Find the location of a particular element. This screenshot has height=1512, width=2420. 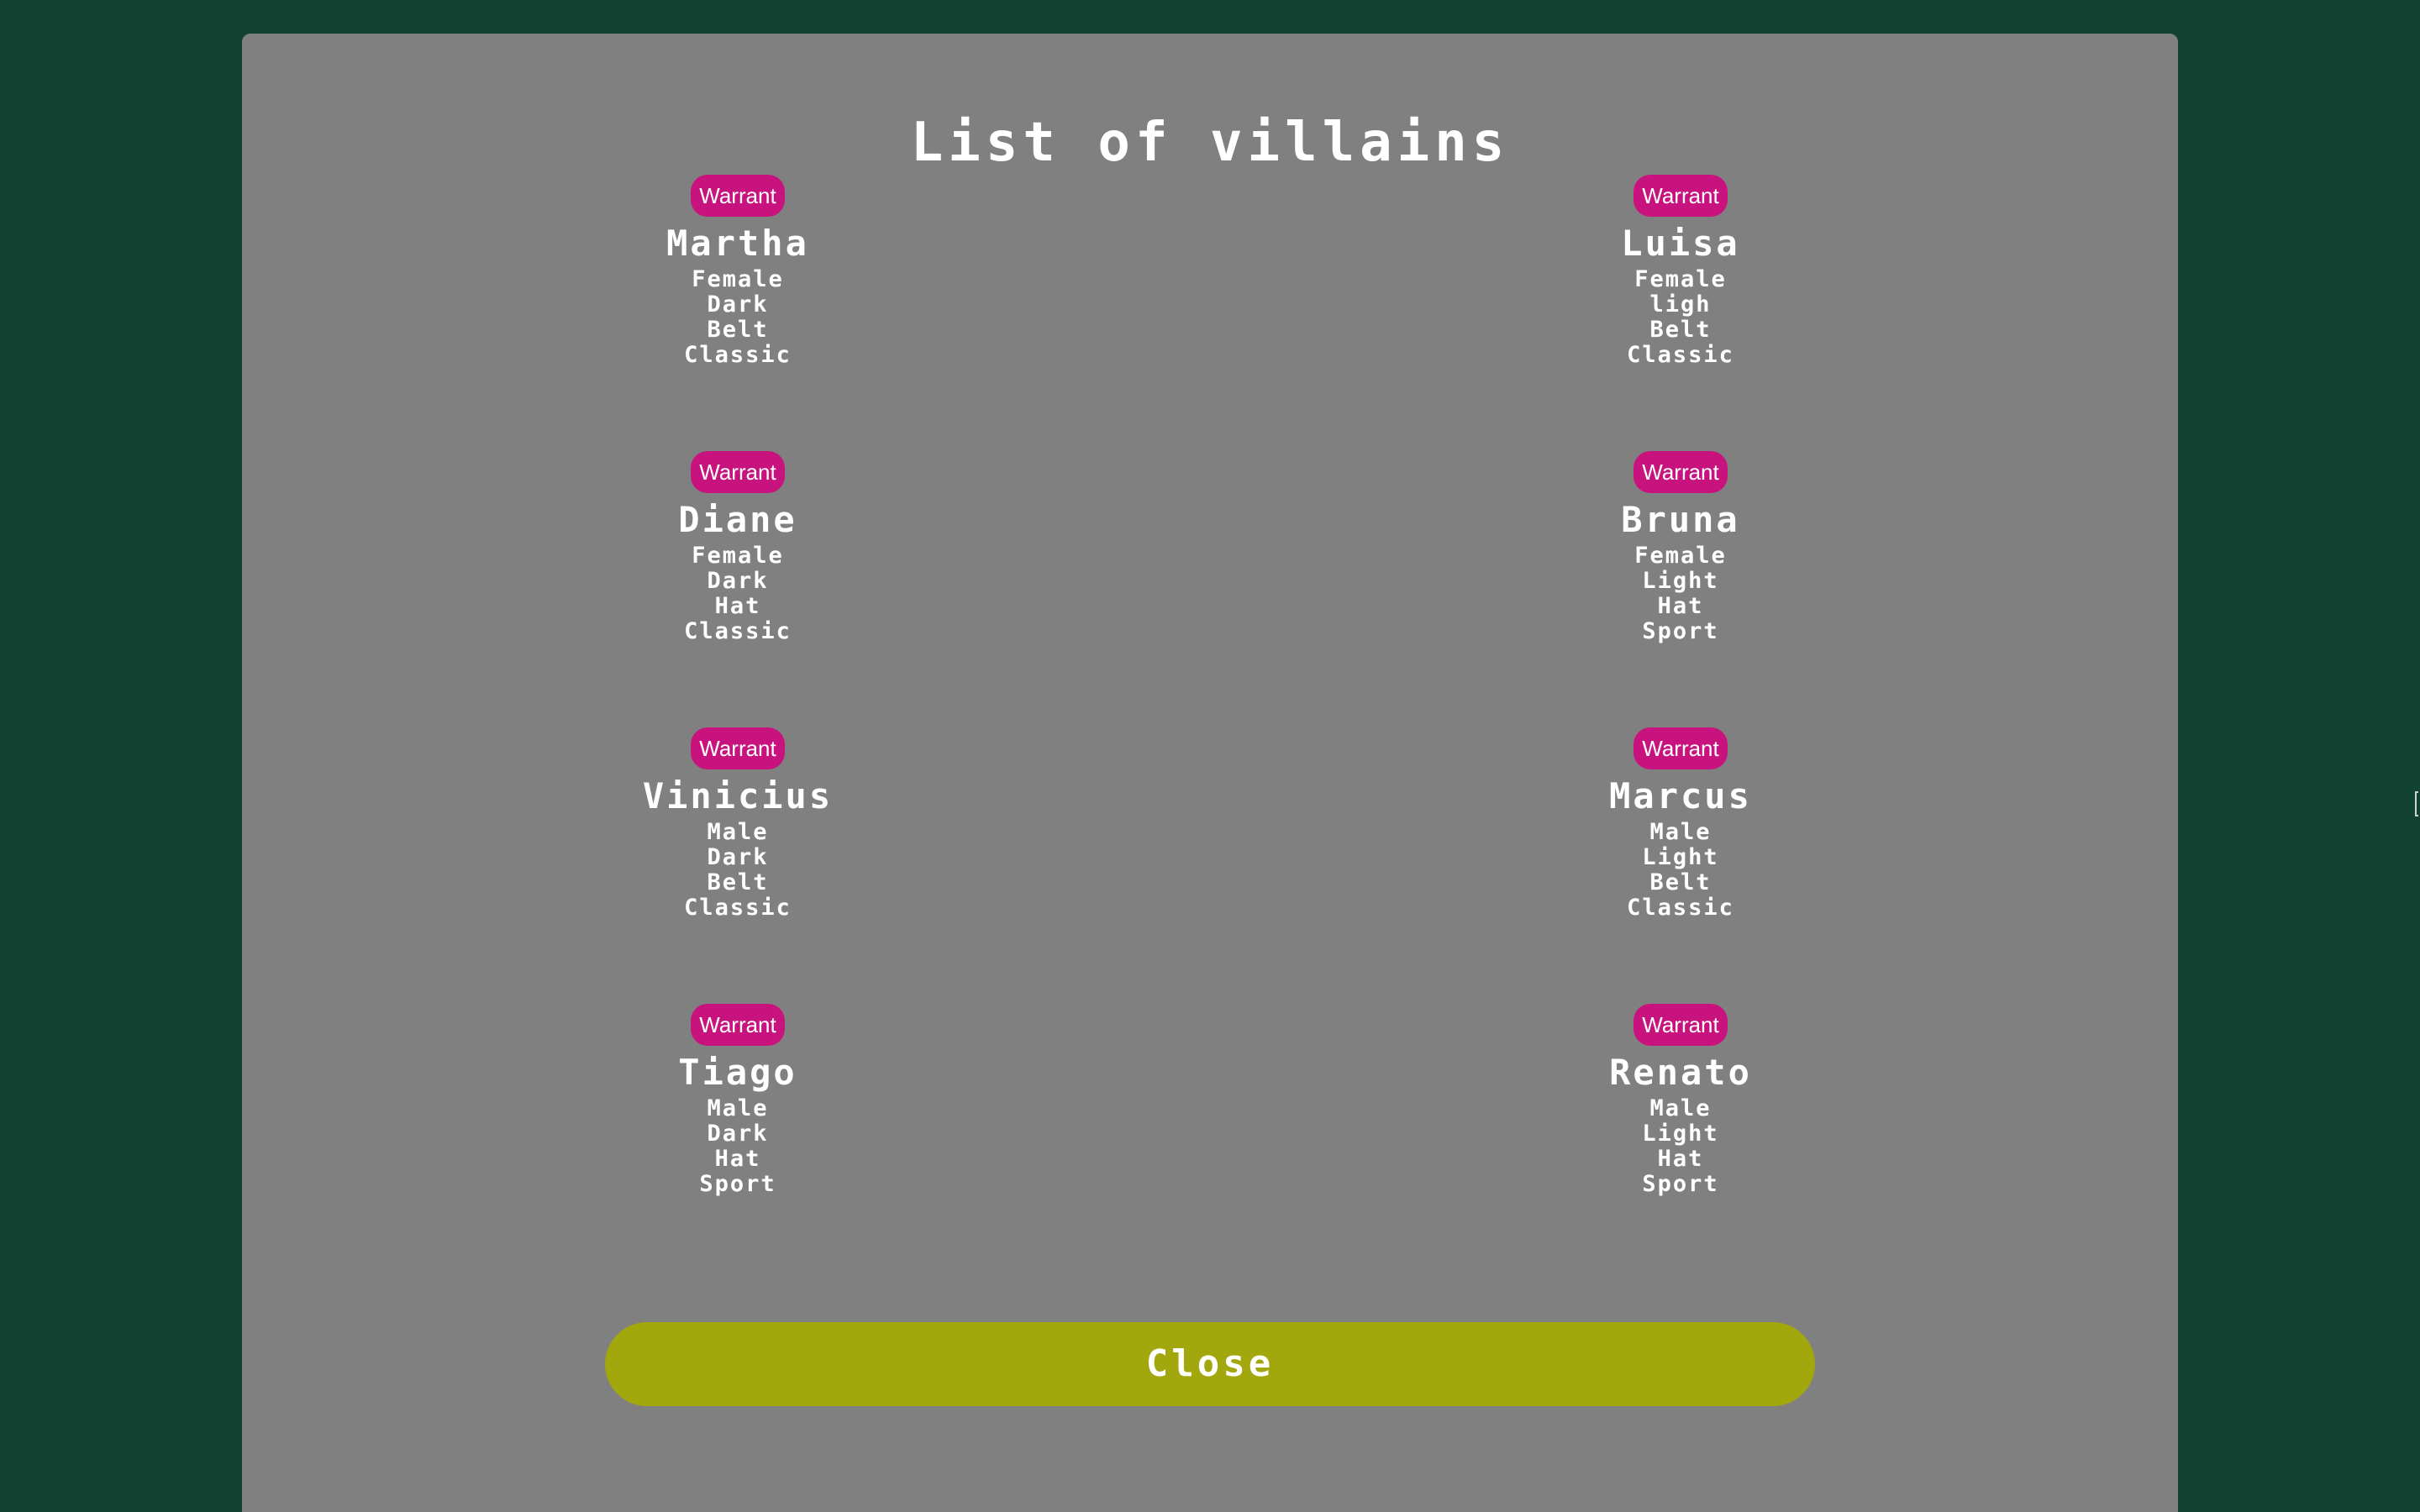

villain-card: Warrant Diane Female Dark Hat Classic is located at coordinates (737, 547).